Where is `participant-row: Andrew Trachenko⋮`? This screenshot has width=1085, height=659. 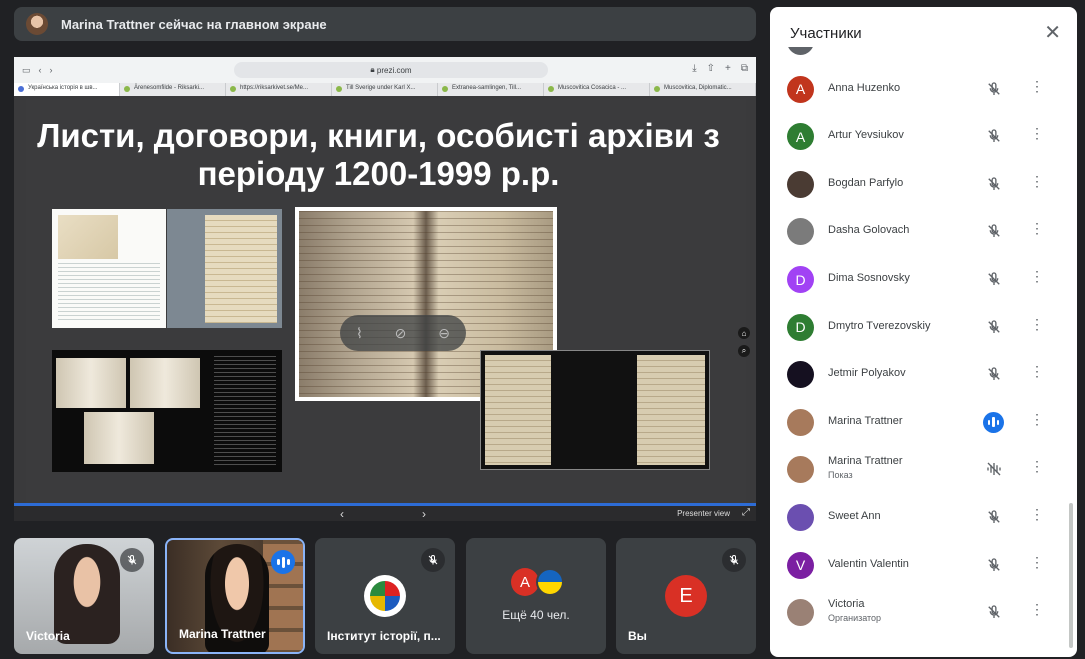 participant-row: Andrew Trachenko⋮ is located at coordinates (920, 56).